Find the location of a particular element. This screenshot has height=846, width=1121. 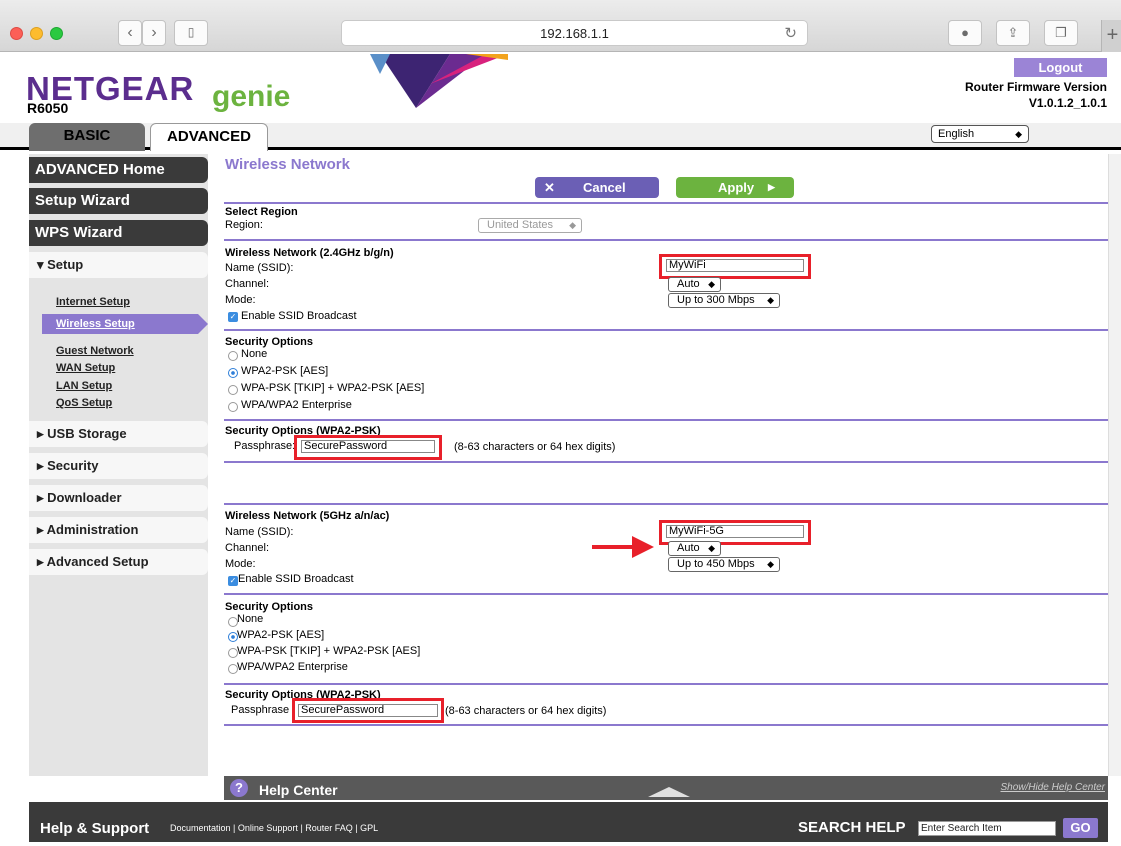

wifi5-channel-value: Auto is located at coordinates (688, 548).